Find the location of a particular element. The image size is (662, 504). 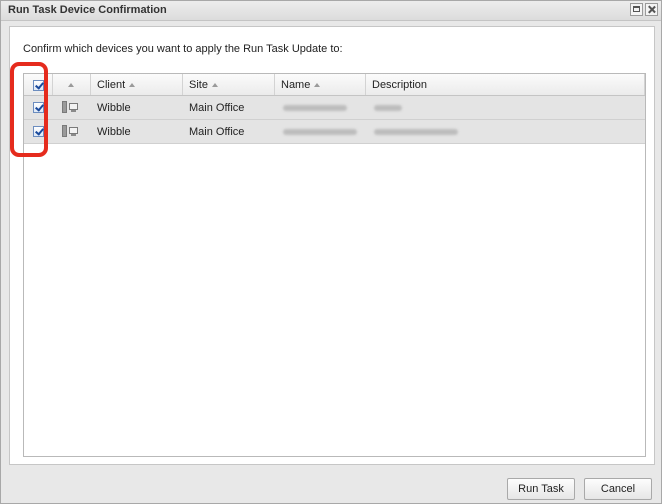

close-icon is located at coordinates (651, 9).